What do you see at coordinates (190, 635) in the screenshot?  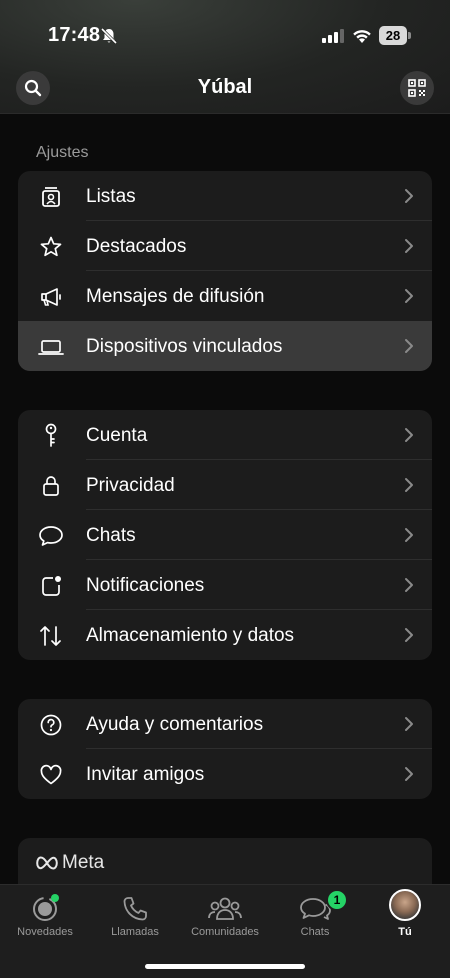 I see `row-label: Almacenamiento y datos` at bounding box center [190, 635].